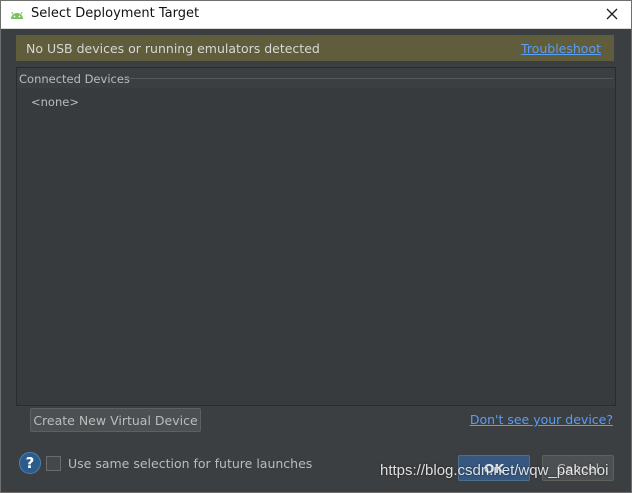  Describe the element at coordinates (541, 419) in the screenshot. I see `dont-see-device-link: Don't see your device?` at that location.